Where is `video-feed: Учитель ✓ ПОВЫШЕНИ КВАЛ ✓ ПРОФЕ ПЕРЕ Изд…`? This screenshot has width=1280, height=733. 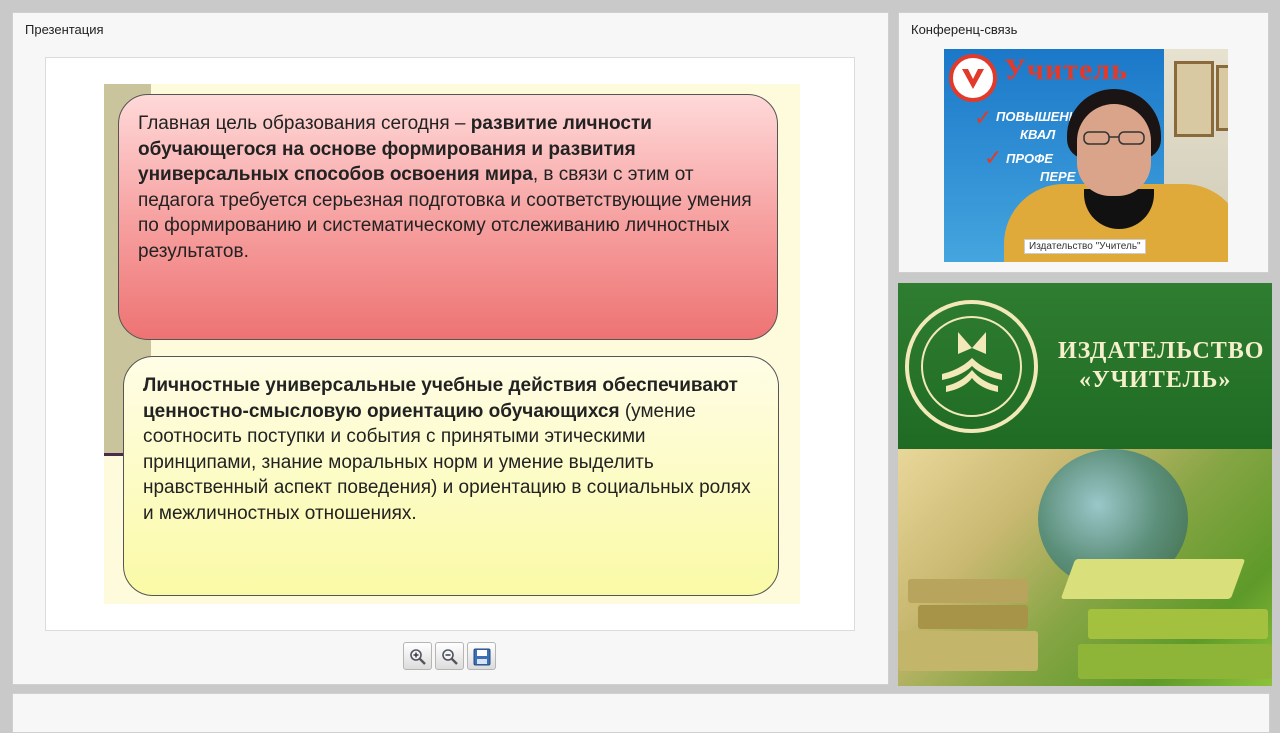 video-feed: Учитель ✓ ПОВЫШЕНИ КВАЛ ✓ ПРОФЕ ПЕРЕ Изд… is located at coordinates (1086, 155).